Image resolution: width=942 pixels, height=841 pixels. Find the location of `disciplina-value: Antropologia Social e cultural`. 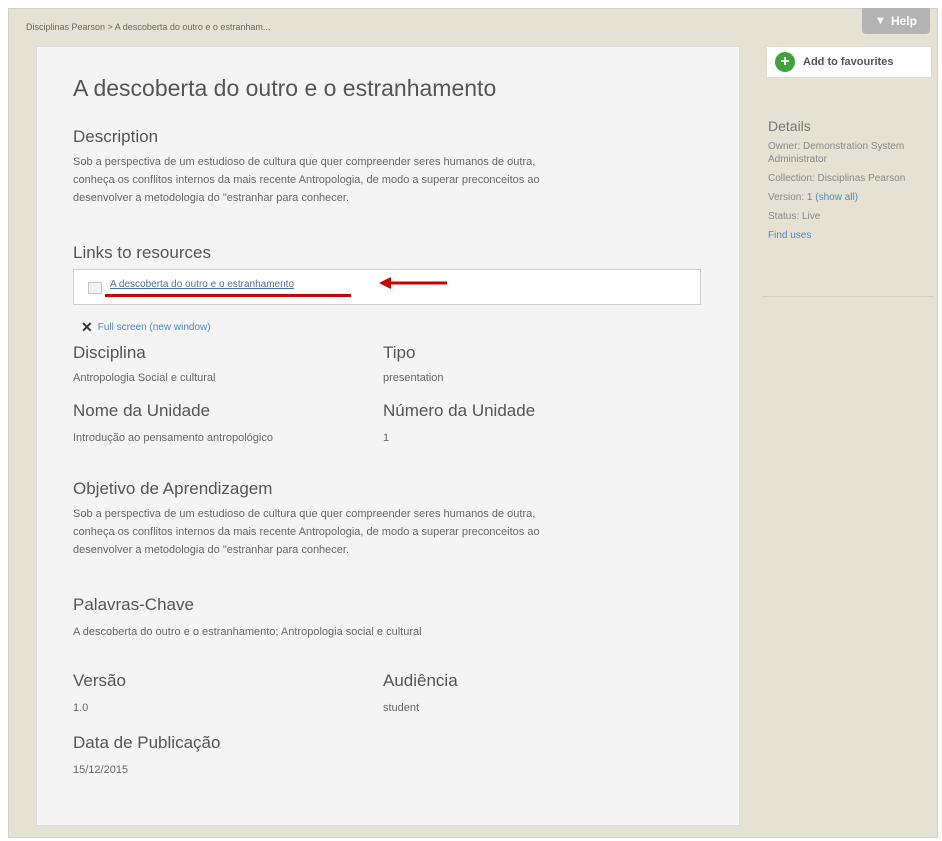

disciplina-value: Antropologia Social e cultural is located at coordinates (144, 378).